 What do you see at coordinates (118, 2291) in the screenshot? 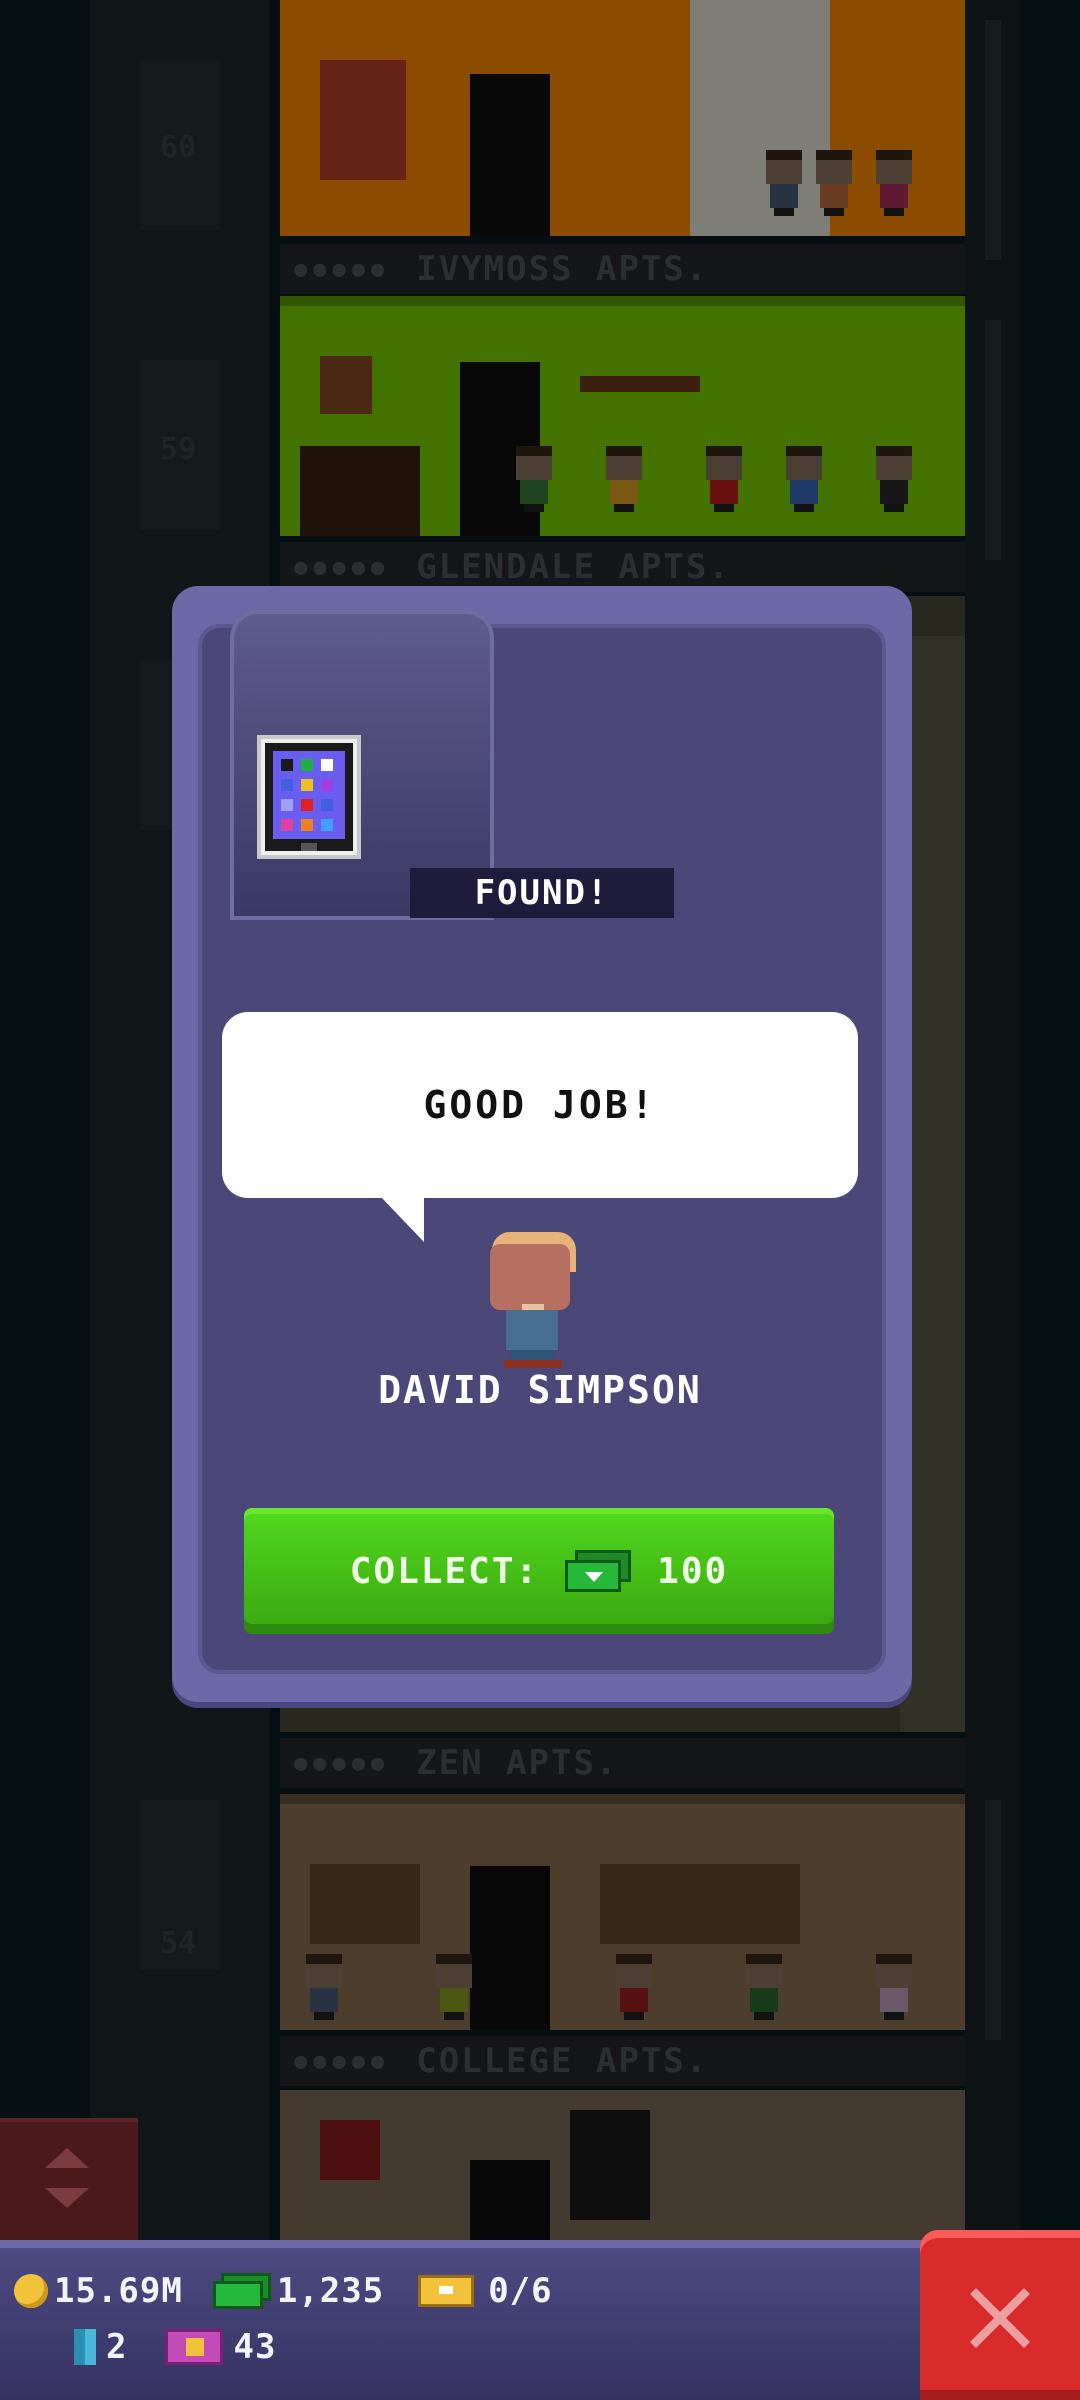
I see `coins-value: 15.69M` at bounding box center [118, 2291].